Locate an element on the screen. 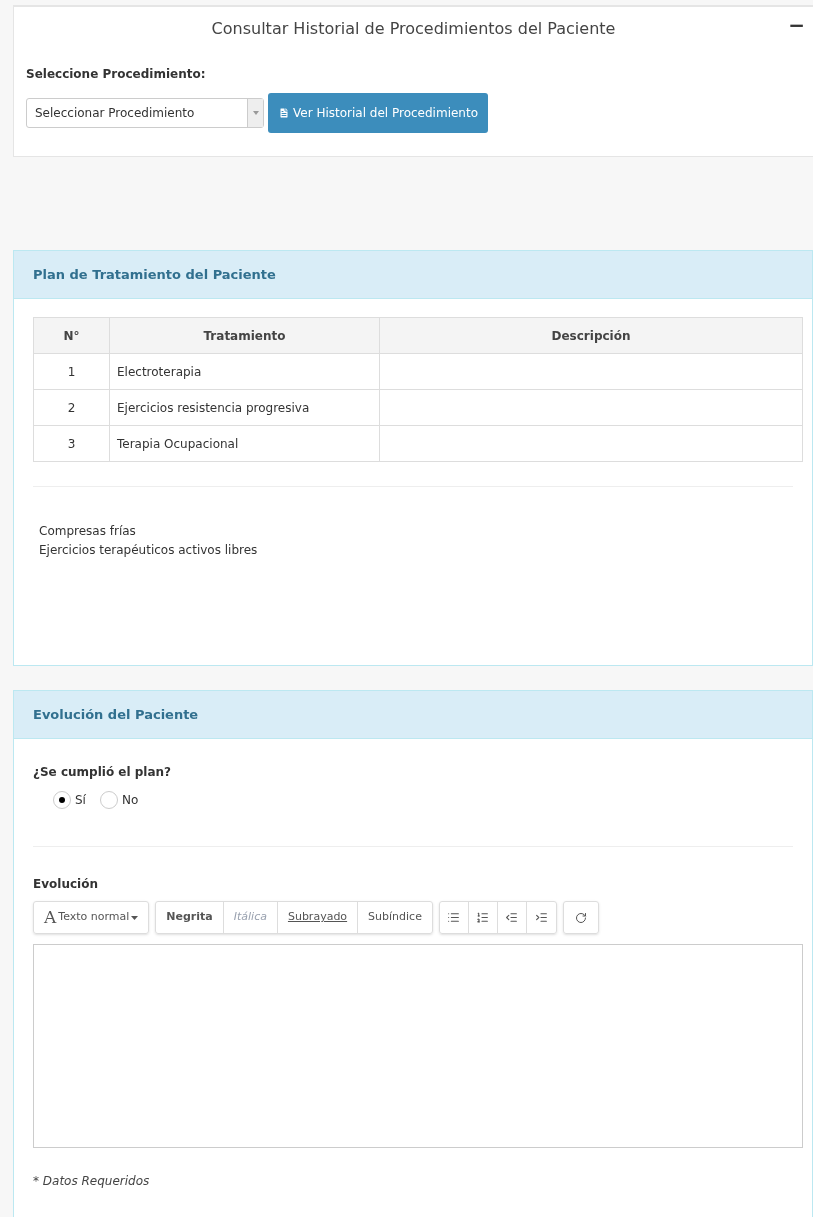 This screenshot has width=813, height=1217. table-cell: 3 is located at coordinates (71, 443).